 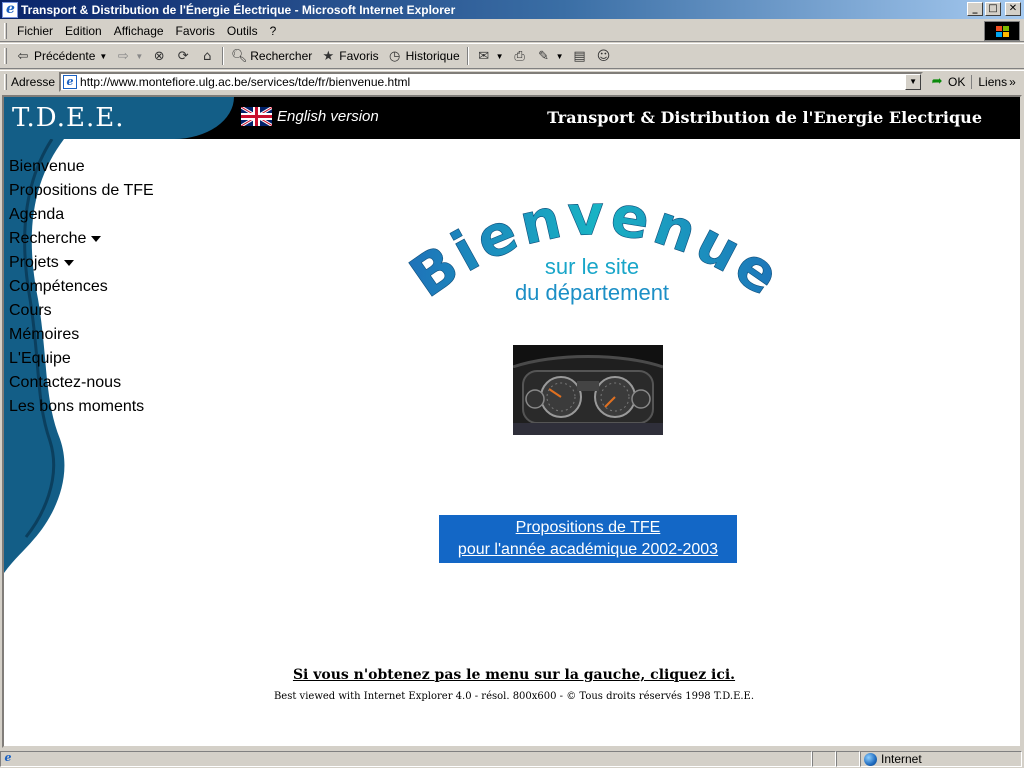 What do you see at coordinates (81, 217) in the screenshot?
I see `nav-agenda: Agenda` at bounding box center [81, 217].